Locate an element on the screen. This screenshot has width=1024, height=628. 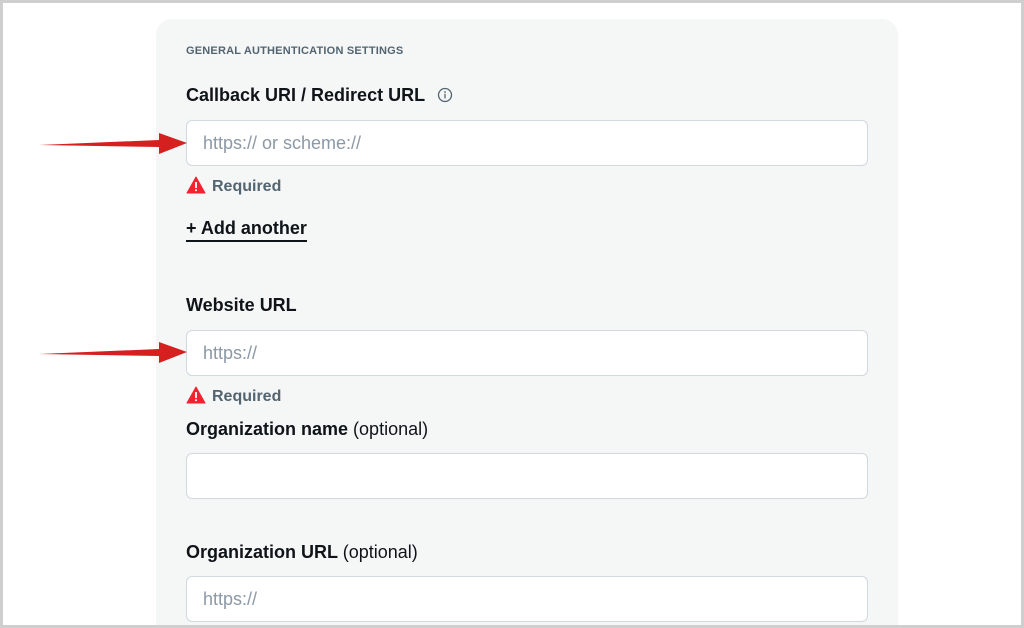
callback-url-input is located at coordinates (527, 143).